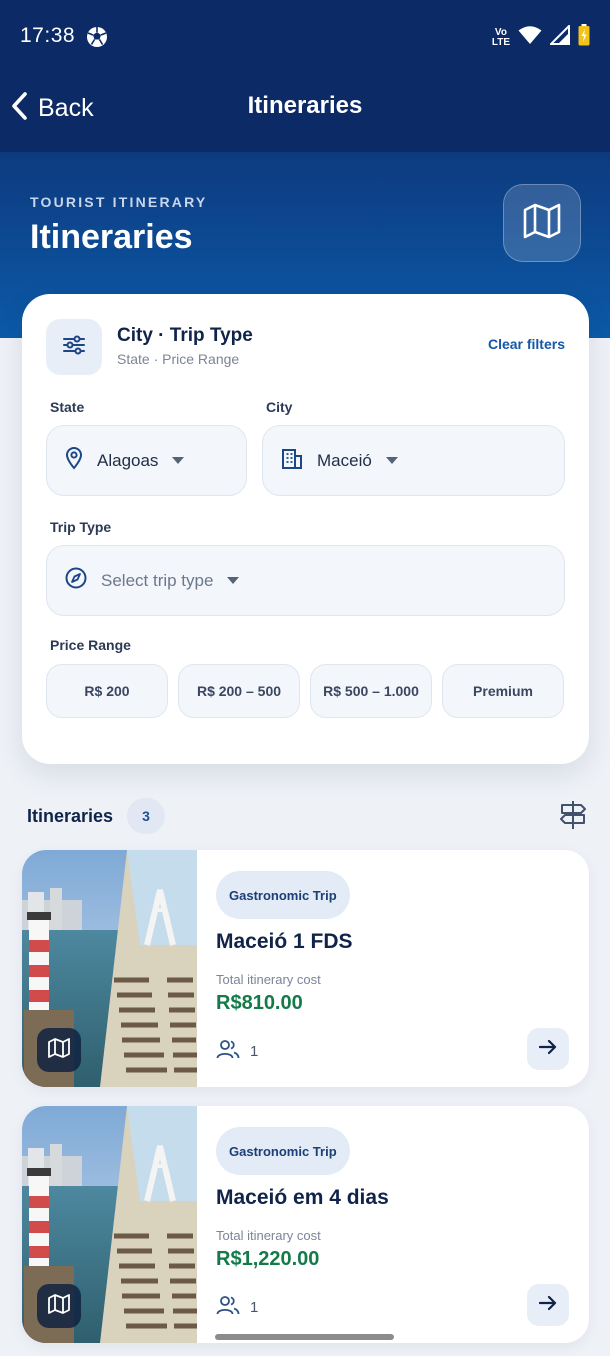  What do you see at coordinates (304, 1337) in the screenshot?
I see `home-indicator` at bounding box center [304, 1337].